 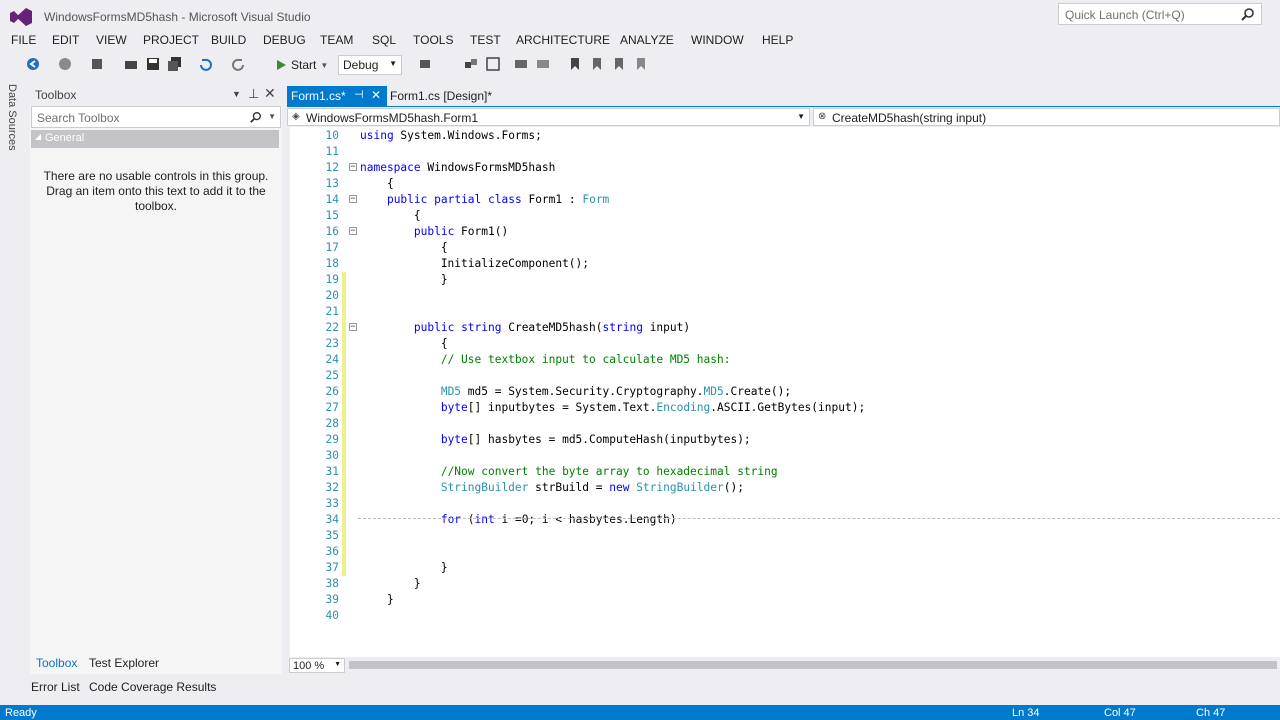 I want to click on code-text: {, so click(x=377, y=183).